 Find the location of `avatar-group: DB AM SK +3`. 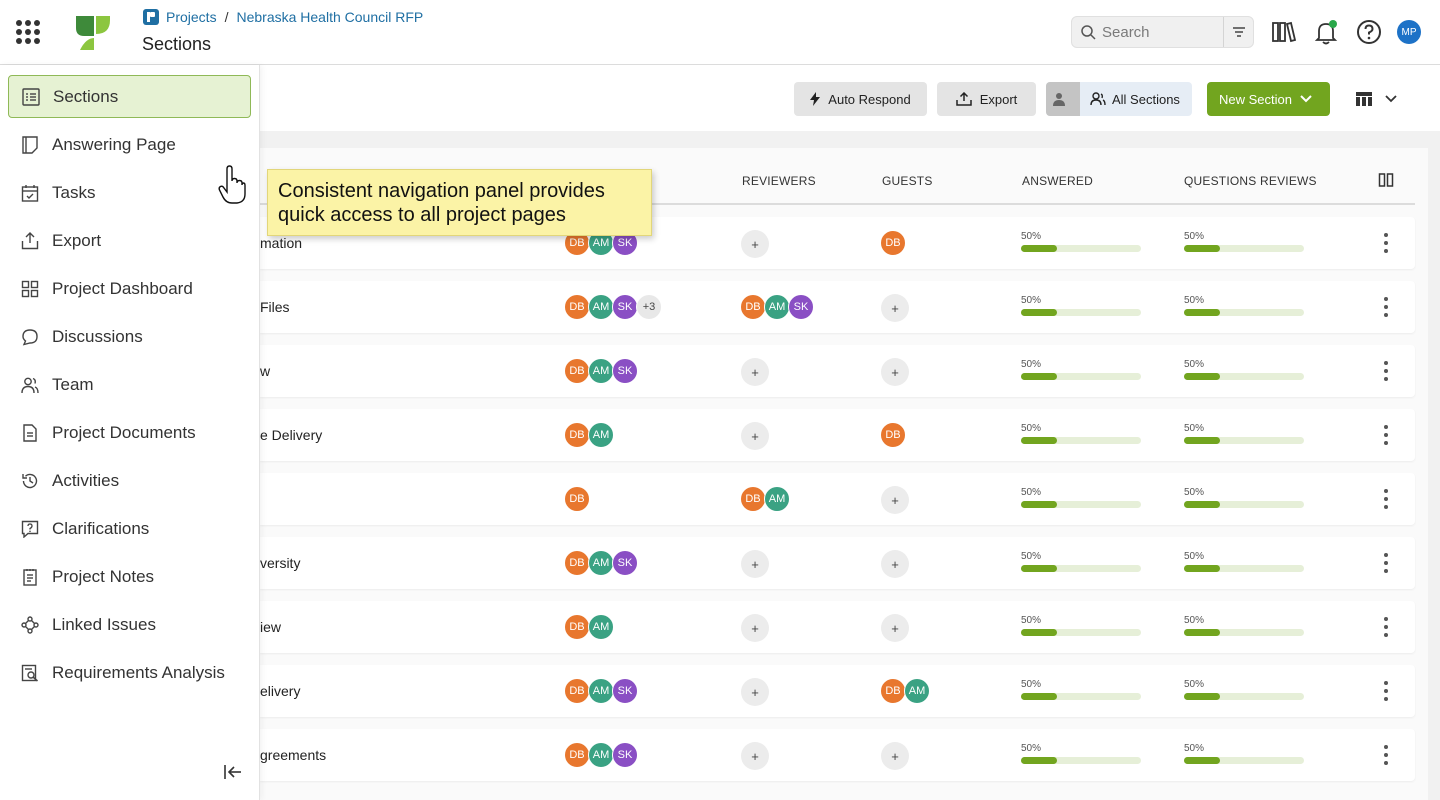

avatar-group: DB AM SK +3 is located at coordinates (613, 307).